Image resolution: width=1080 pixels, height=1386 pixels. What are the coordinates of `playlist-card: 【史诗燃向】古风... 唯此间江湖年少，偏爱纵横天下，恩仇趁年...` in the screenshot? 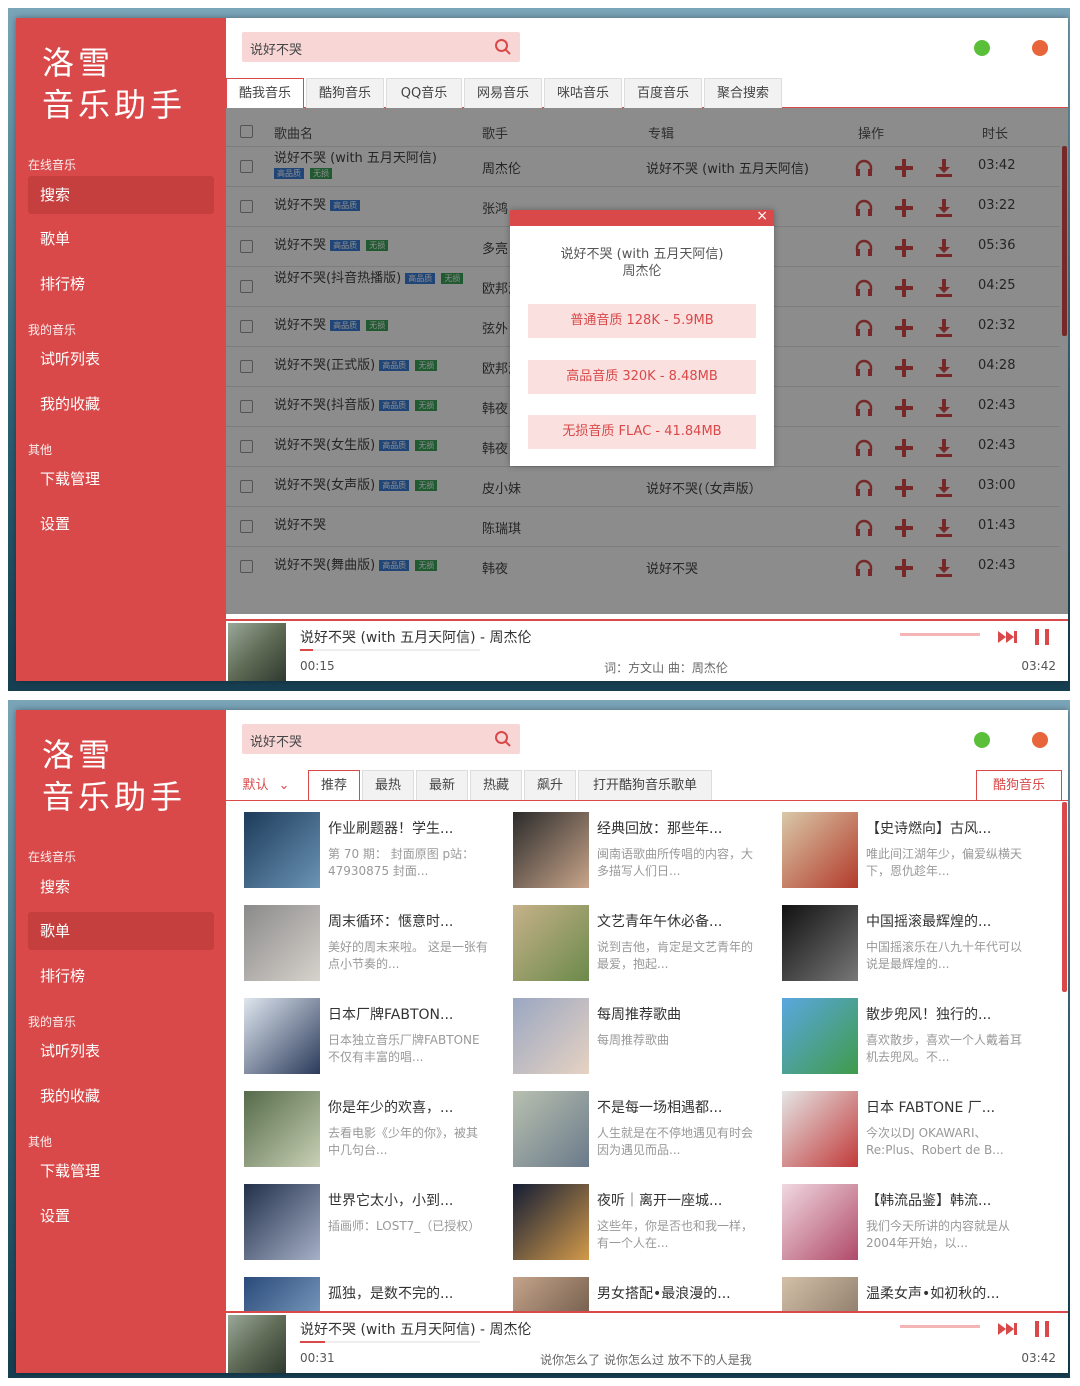 It's located at (913, 852).